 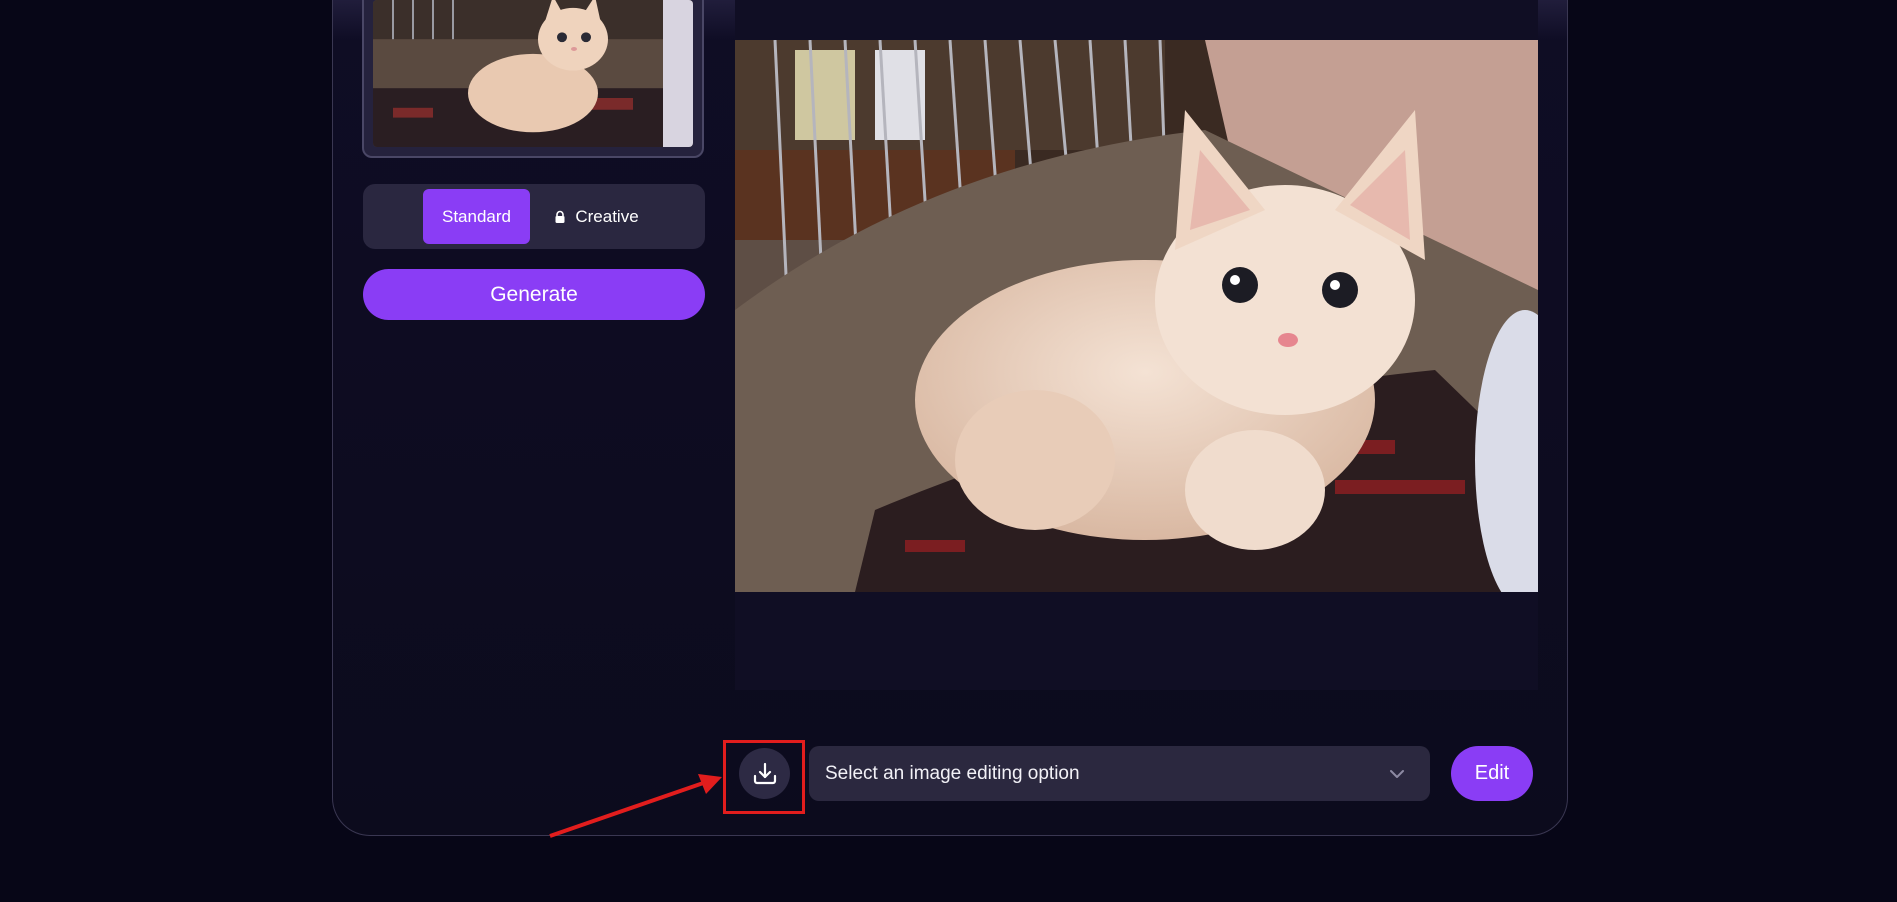 What do you see at coordinates (1397, 773) in the screenshot?
I see `chevron-down-icon` at bounding box center [1397, 773].